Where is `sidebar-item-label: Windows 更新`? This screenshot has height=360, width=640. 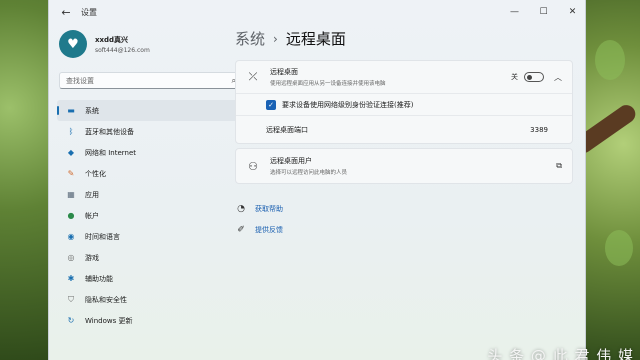
sidebar-item-label: Windows 更新 is located at coordinates (109, 320).